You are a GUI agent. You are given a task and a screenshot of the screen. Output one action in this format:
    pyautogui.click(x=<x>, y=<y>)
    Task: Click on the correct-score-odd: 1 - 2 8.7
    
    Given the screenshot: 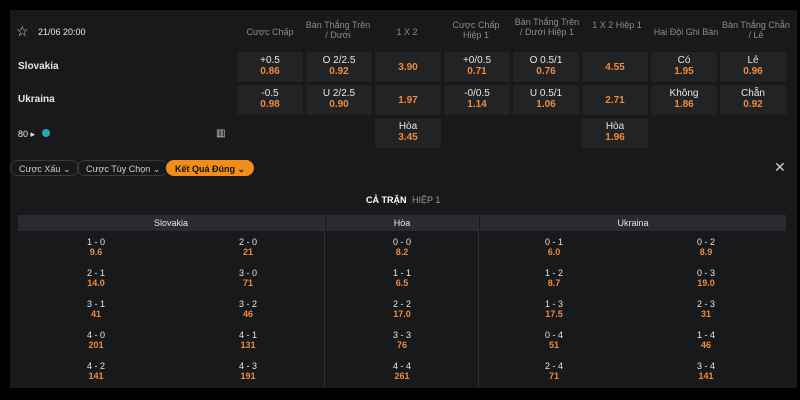 What is the action you would take?
    pyautogui.click(x=554, y=278)
    